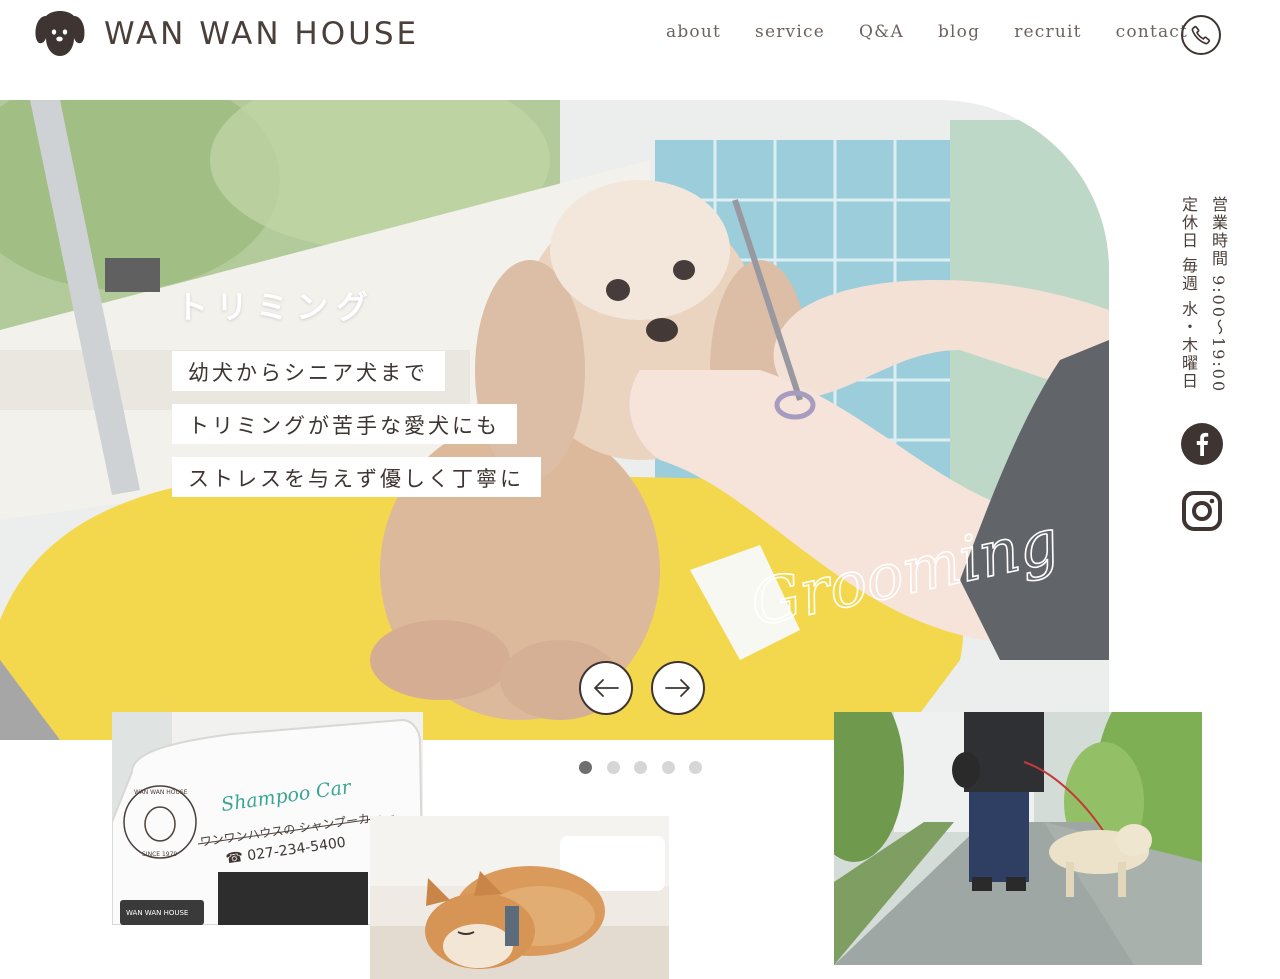 This screenshot has width=1280, height=979. I want to click on shiba-photo, so click(519, 897).